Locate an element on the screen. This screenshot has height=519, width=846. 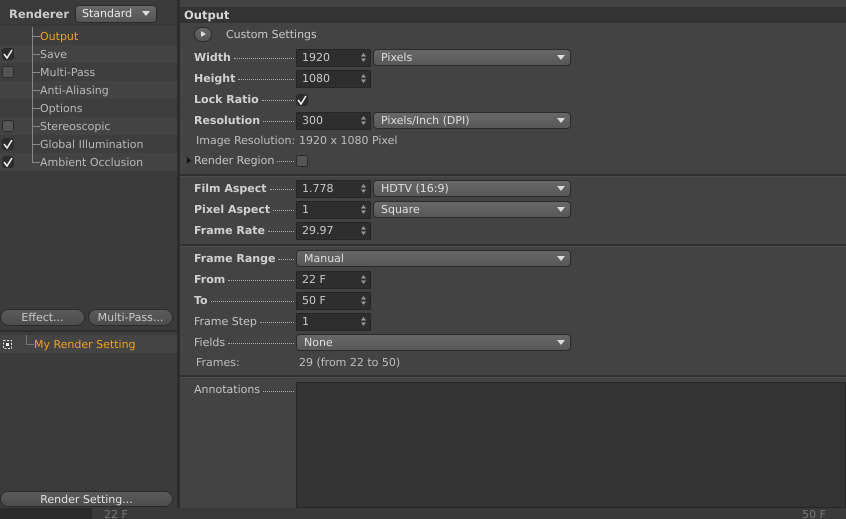
tree-item: Output is located at coordinates (59, 36).